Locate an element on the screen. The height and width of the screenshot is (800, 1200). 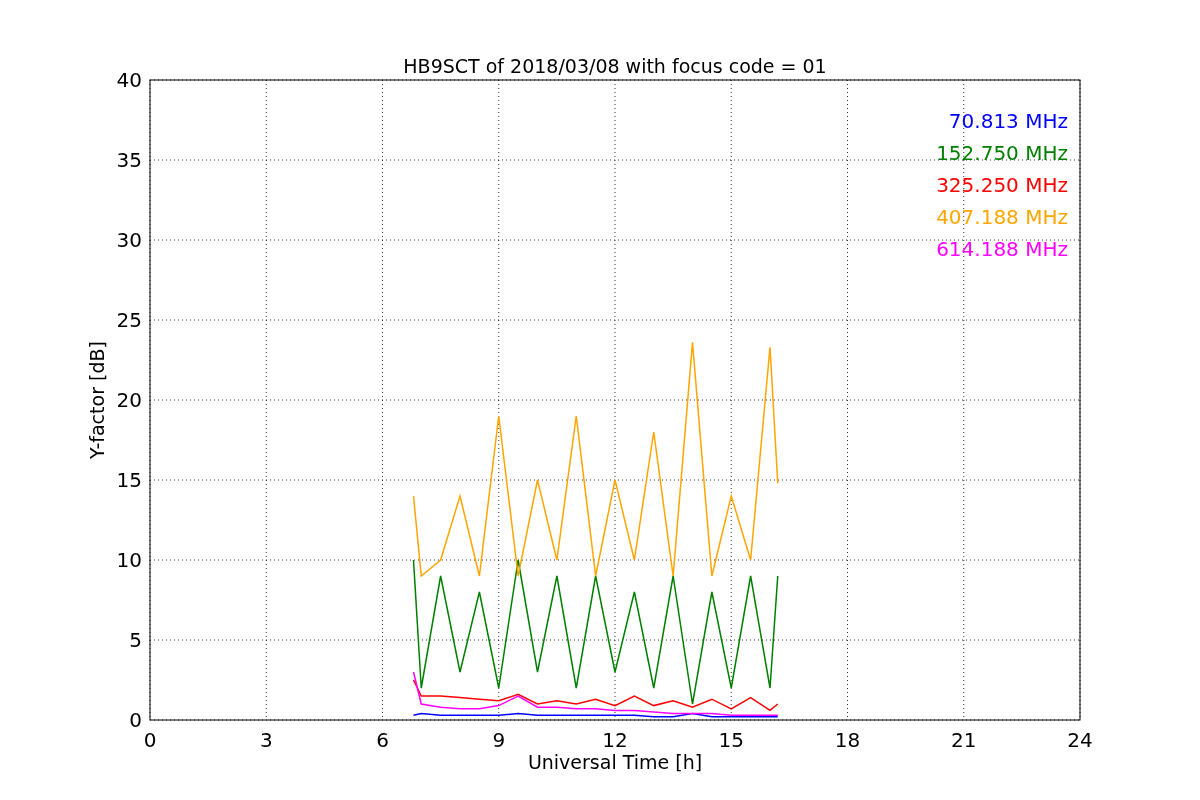
x-tick-label: 24 is located at coordinates (1080, 740).